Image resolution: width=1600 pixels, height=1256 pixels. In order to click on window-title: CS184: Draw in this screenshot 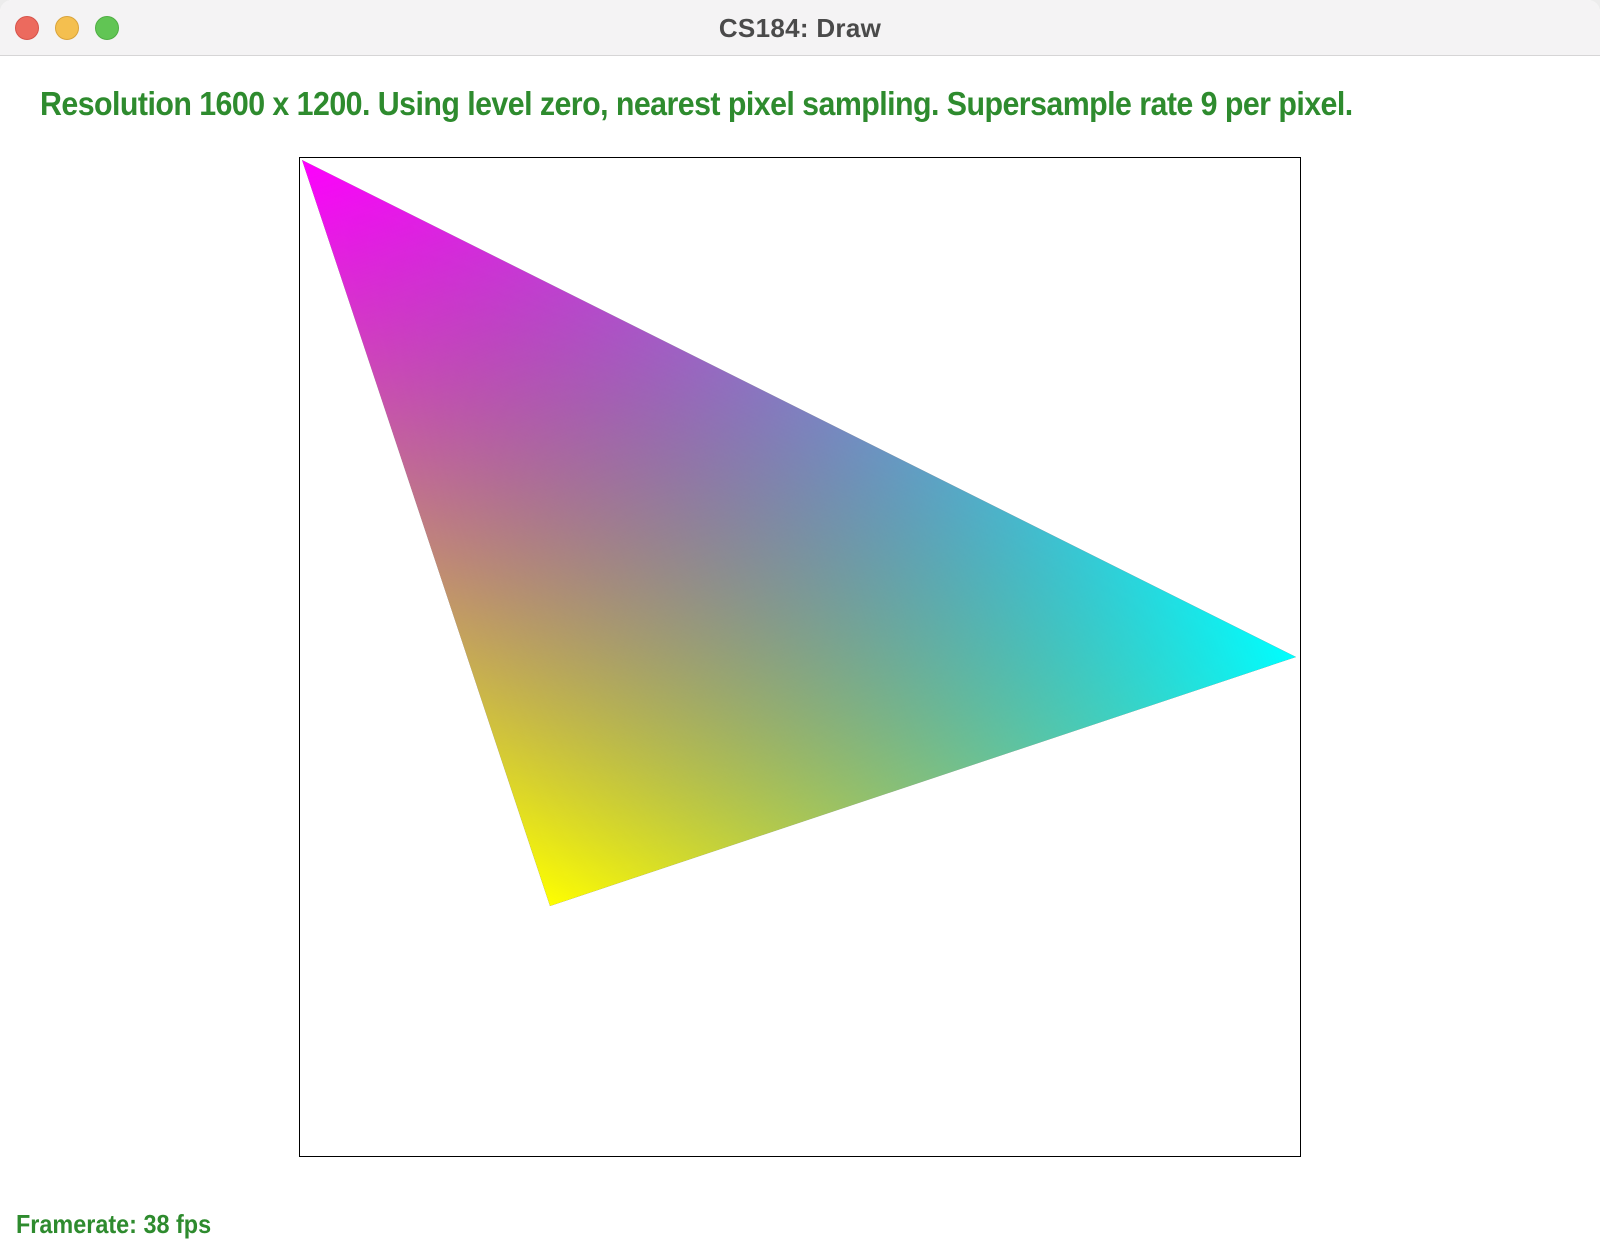, I will do `click(800, 28)`.